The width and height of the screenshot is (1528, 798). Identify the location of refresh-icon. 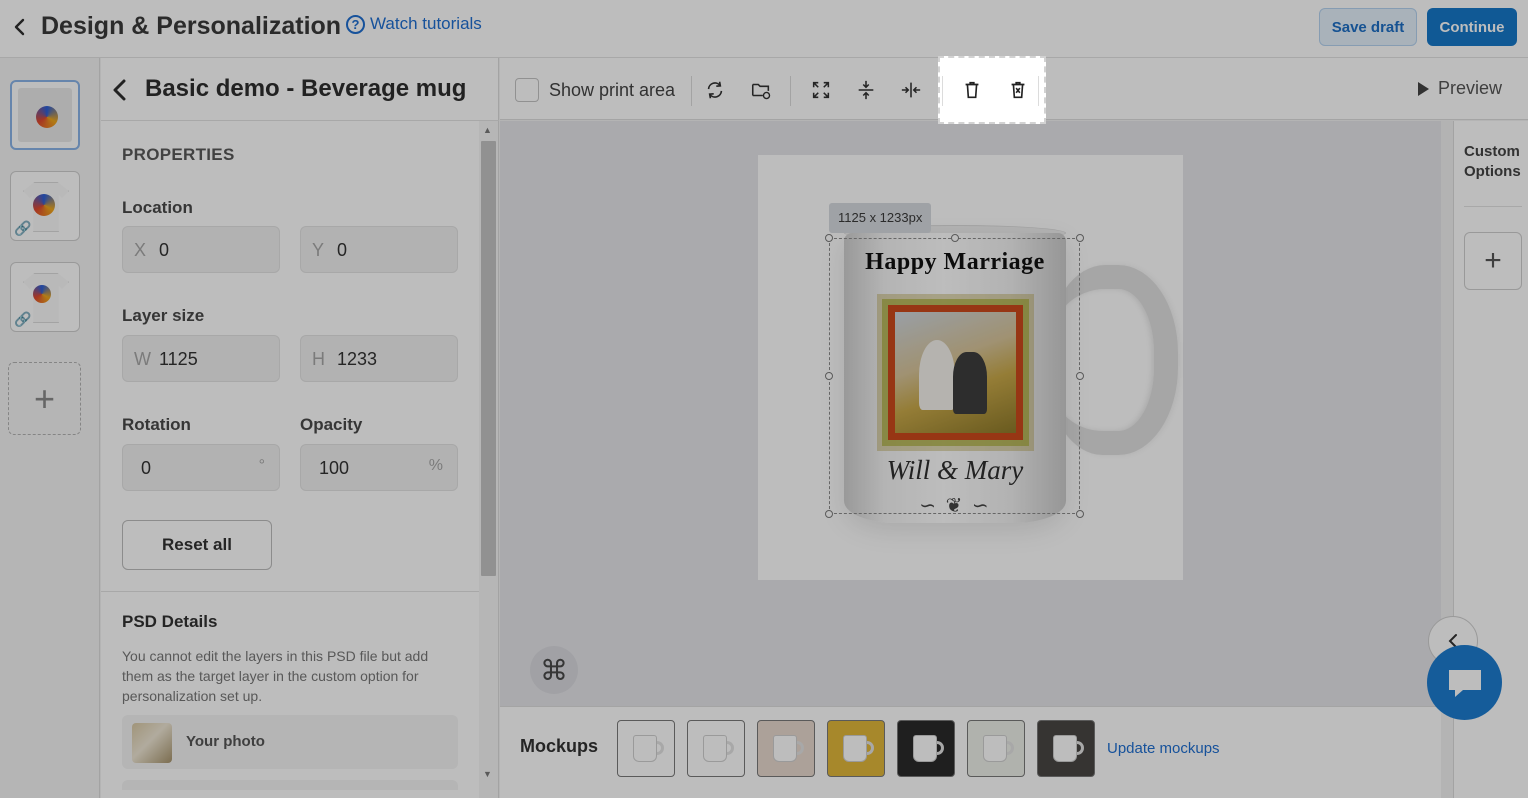
(715, 90).